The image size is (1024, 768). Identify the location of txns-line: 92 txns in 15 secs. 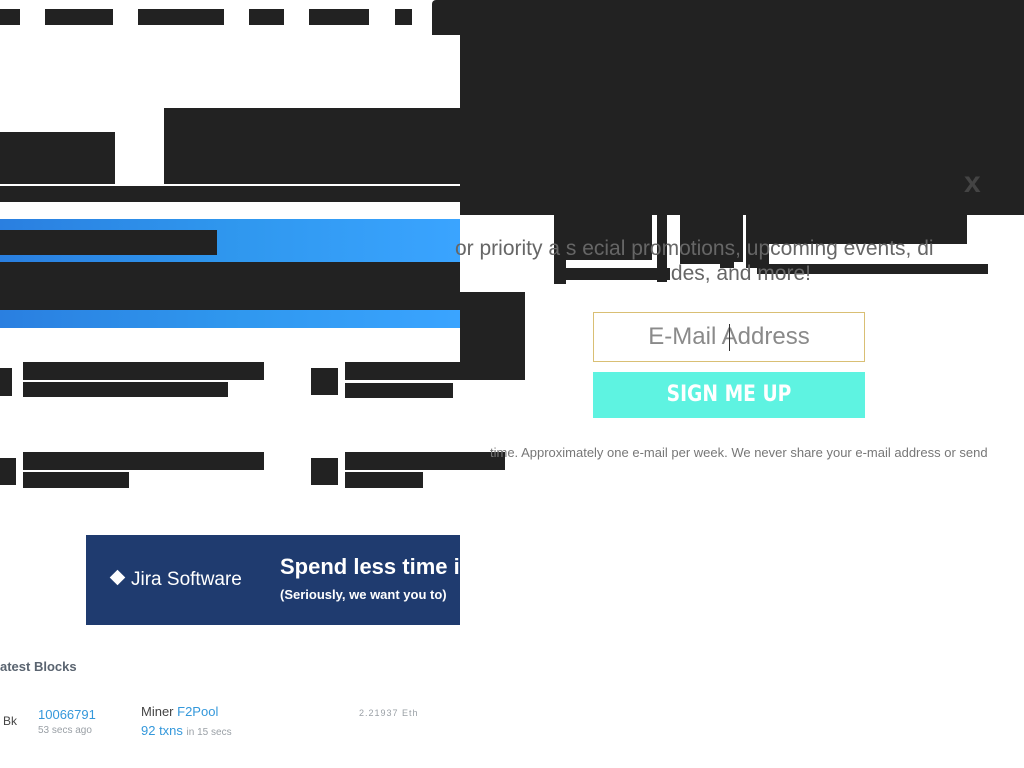
(186, 730).